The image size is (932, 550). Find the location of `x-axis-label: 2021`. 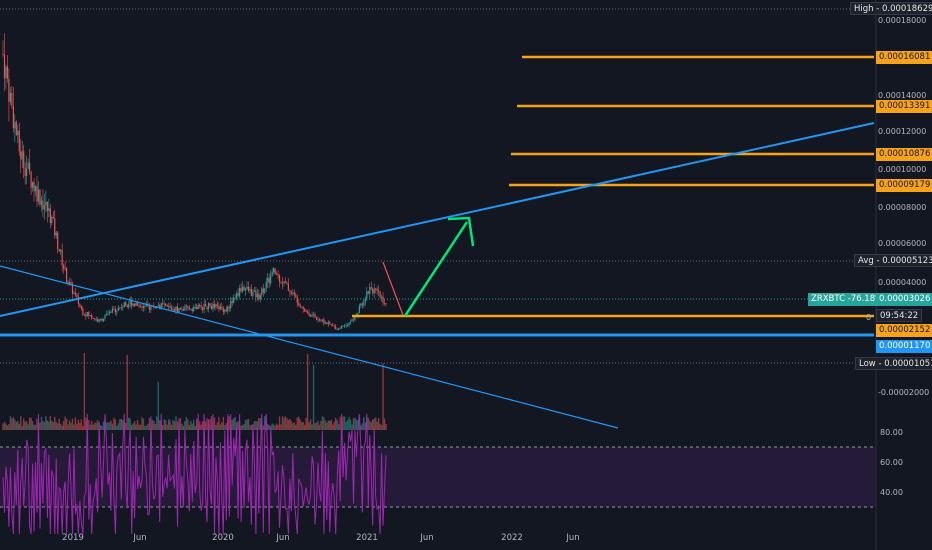

x-axis-label: 2021 is located at coordinates (367, 538).